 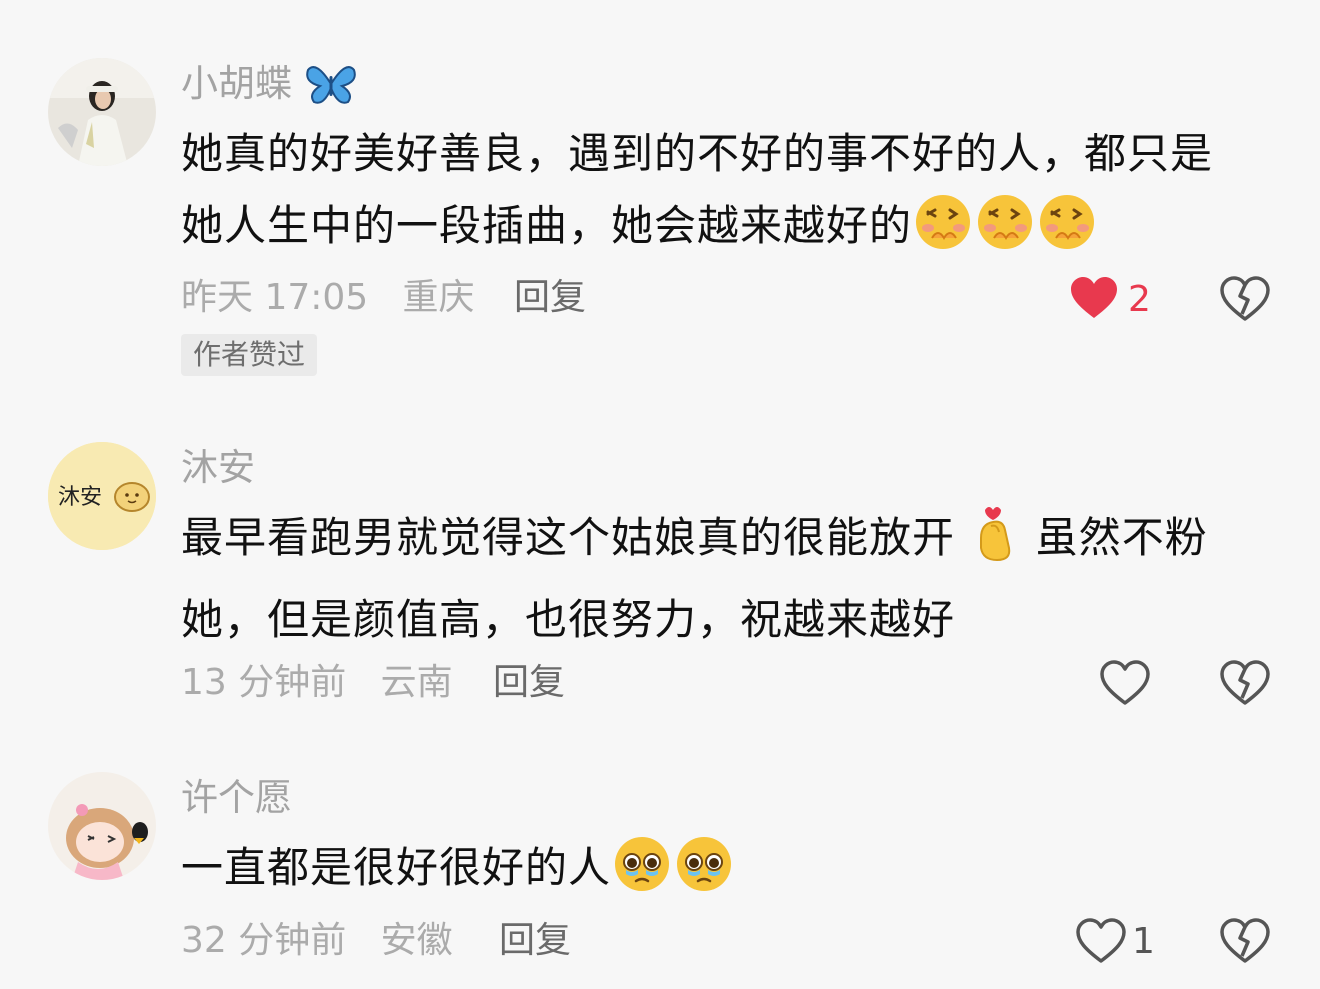 I want to click on comment-text-line: 一直都是很好很好的人, so click(x=716, y=873).